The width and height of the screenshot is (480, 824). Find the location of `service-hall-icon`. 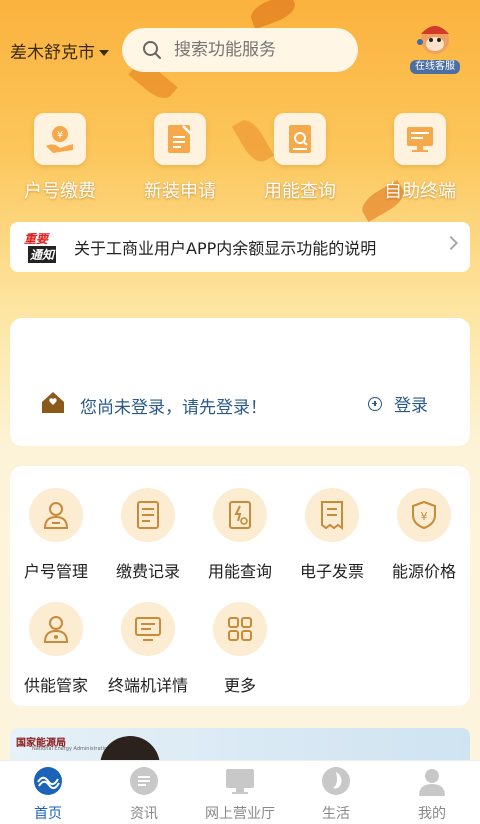

service-hall-icon is located at coordinates (240, 781).